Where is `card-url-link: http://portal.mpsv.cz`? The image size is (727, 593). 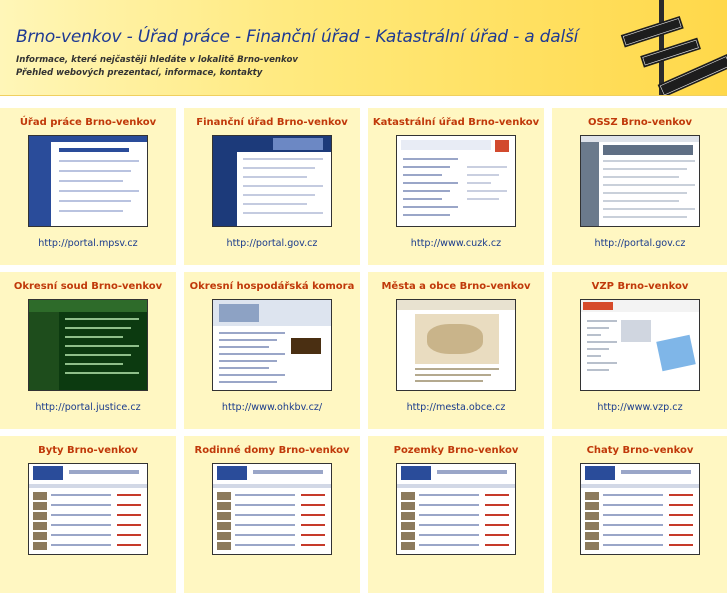
card-url-link: http://portal.mpsv.cz is located at coordinates (88, 243).